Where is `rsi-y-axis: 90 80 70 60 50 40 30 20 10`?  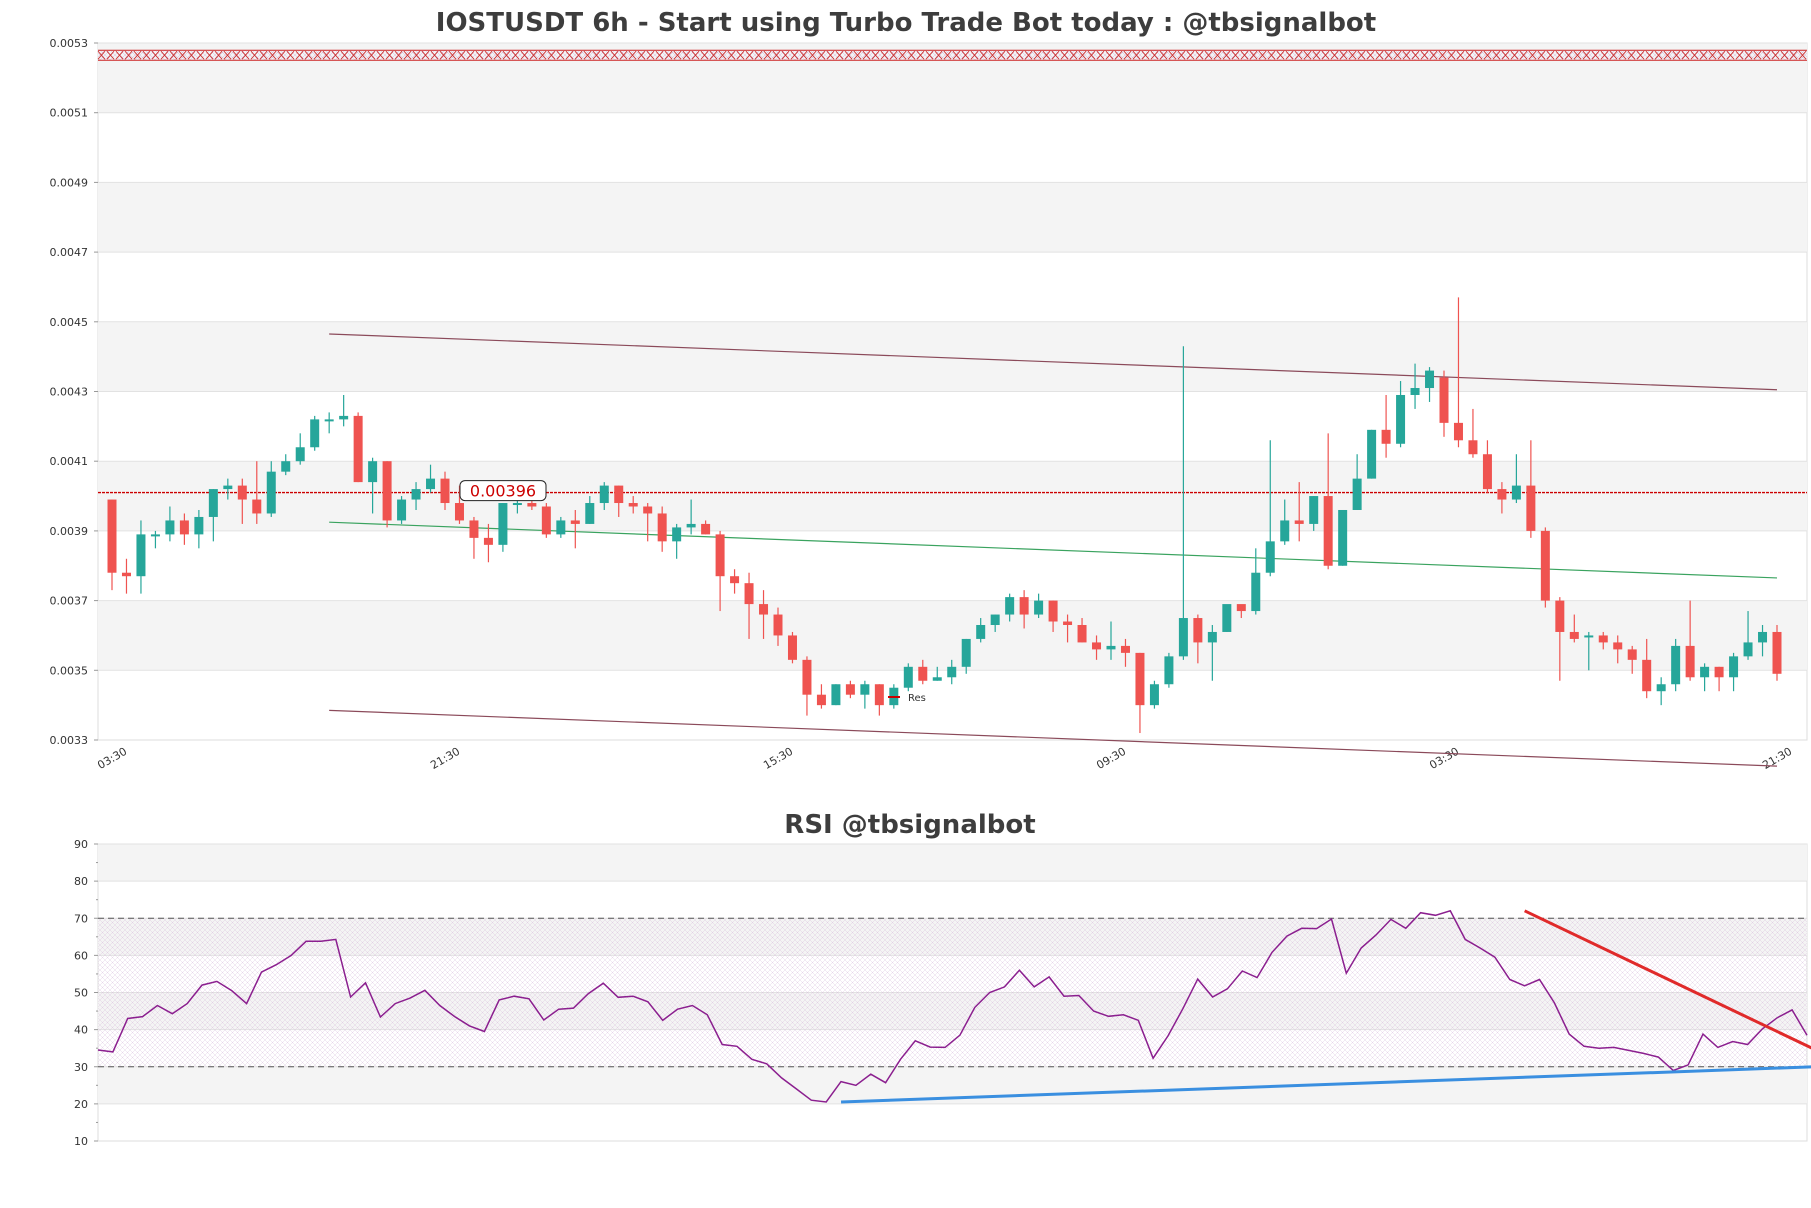 rsi-y-axis: 90 80 70 60 50 40 30 20 10 is located at coordinates (86, 993).